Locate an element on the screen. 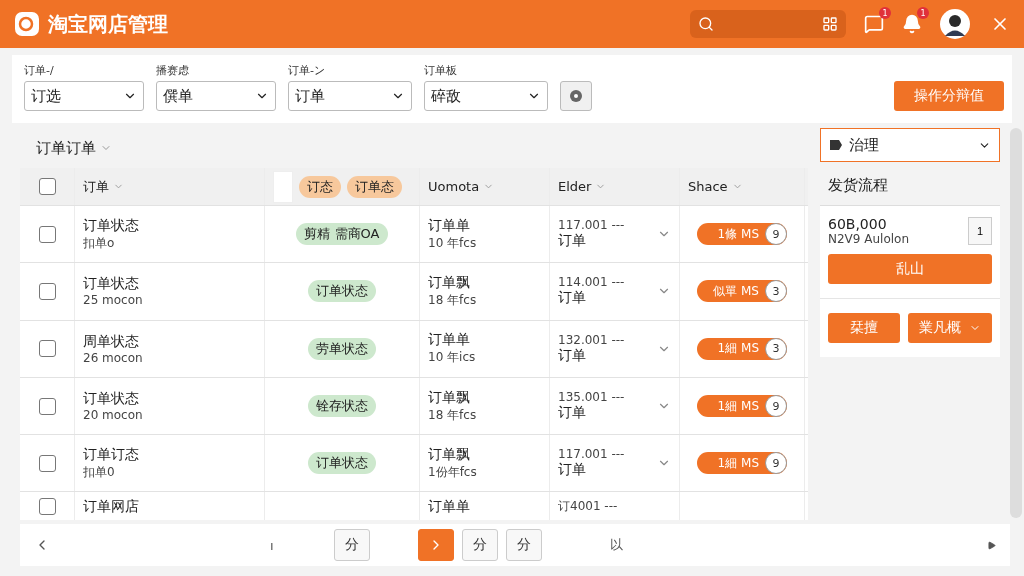 This screenshot has width=1024, height=576. status-tag: 铨存状态 is located at coordinates (342, 406).